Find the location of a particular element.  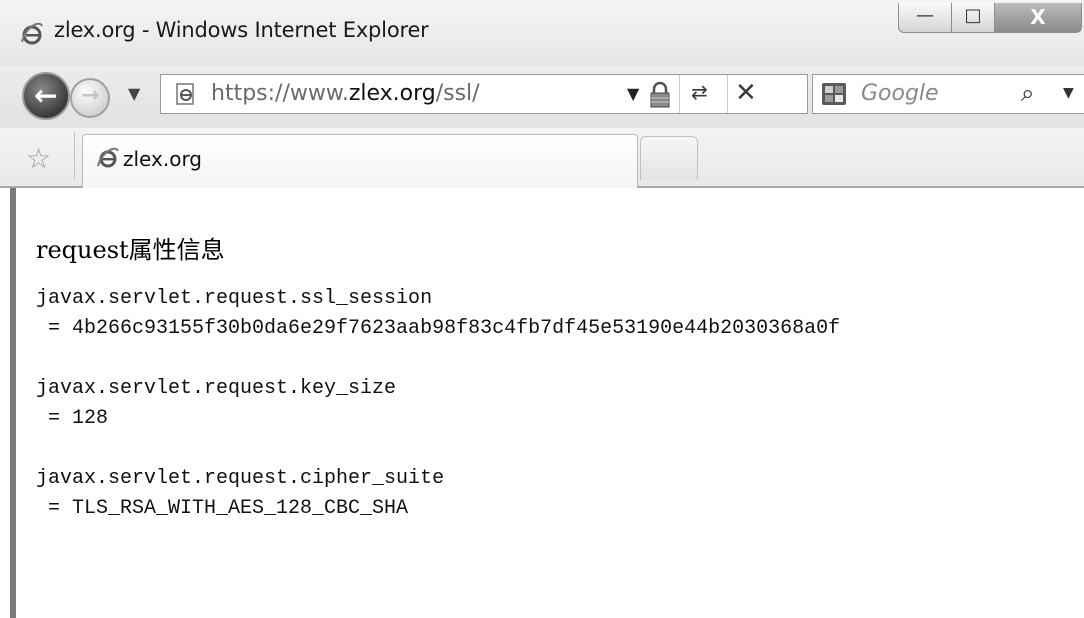

close-icon: X is located at coordinates (1038, 17).